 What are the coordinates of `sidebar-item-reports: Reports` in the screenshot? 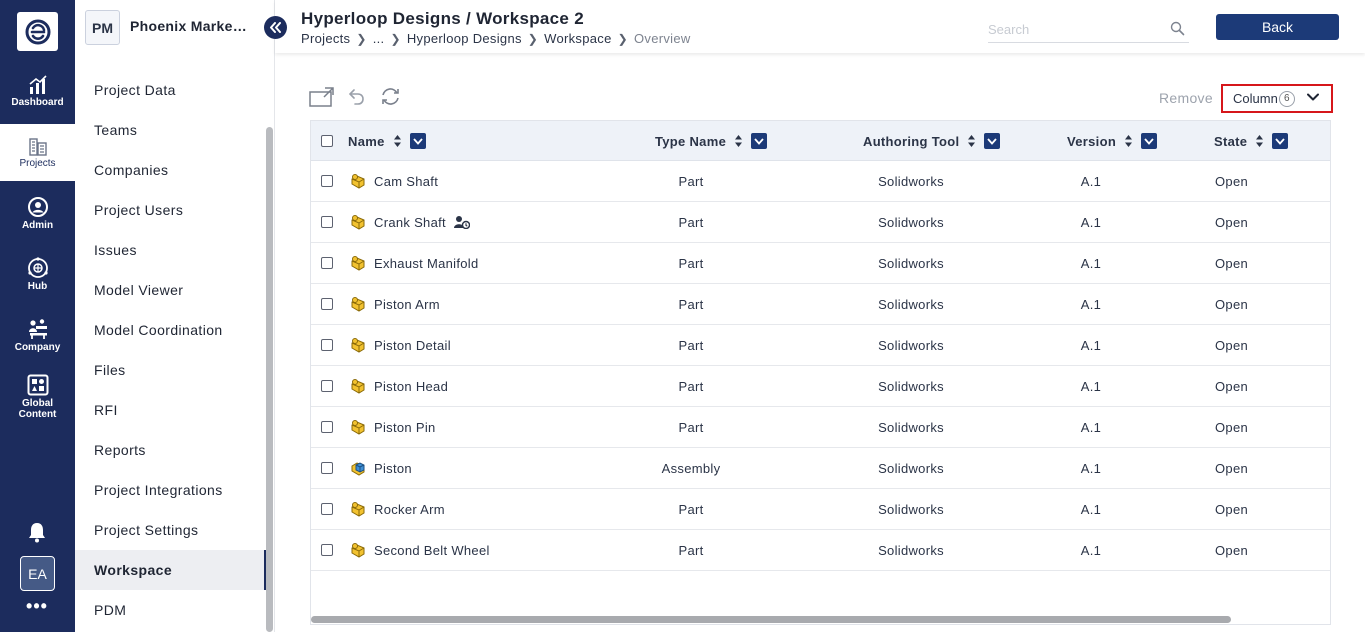 It's located at (171, 450).